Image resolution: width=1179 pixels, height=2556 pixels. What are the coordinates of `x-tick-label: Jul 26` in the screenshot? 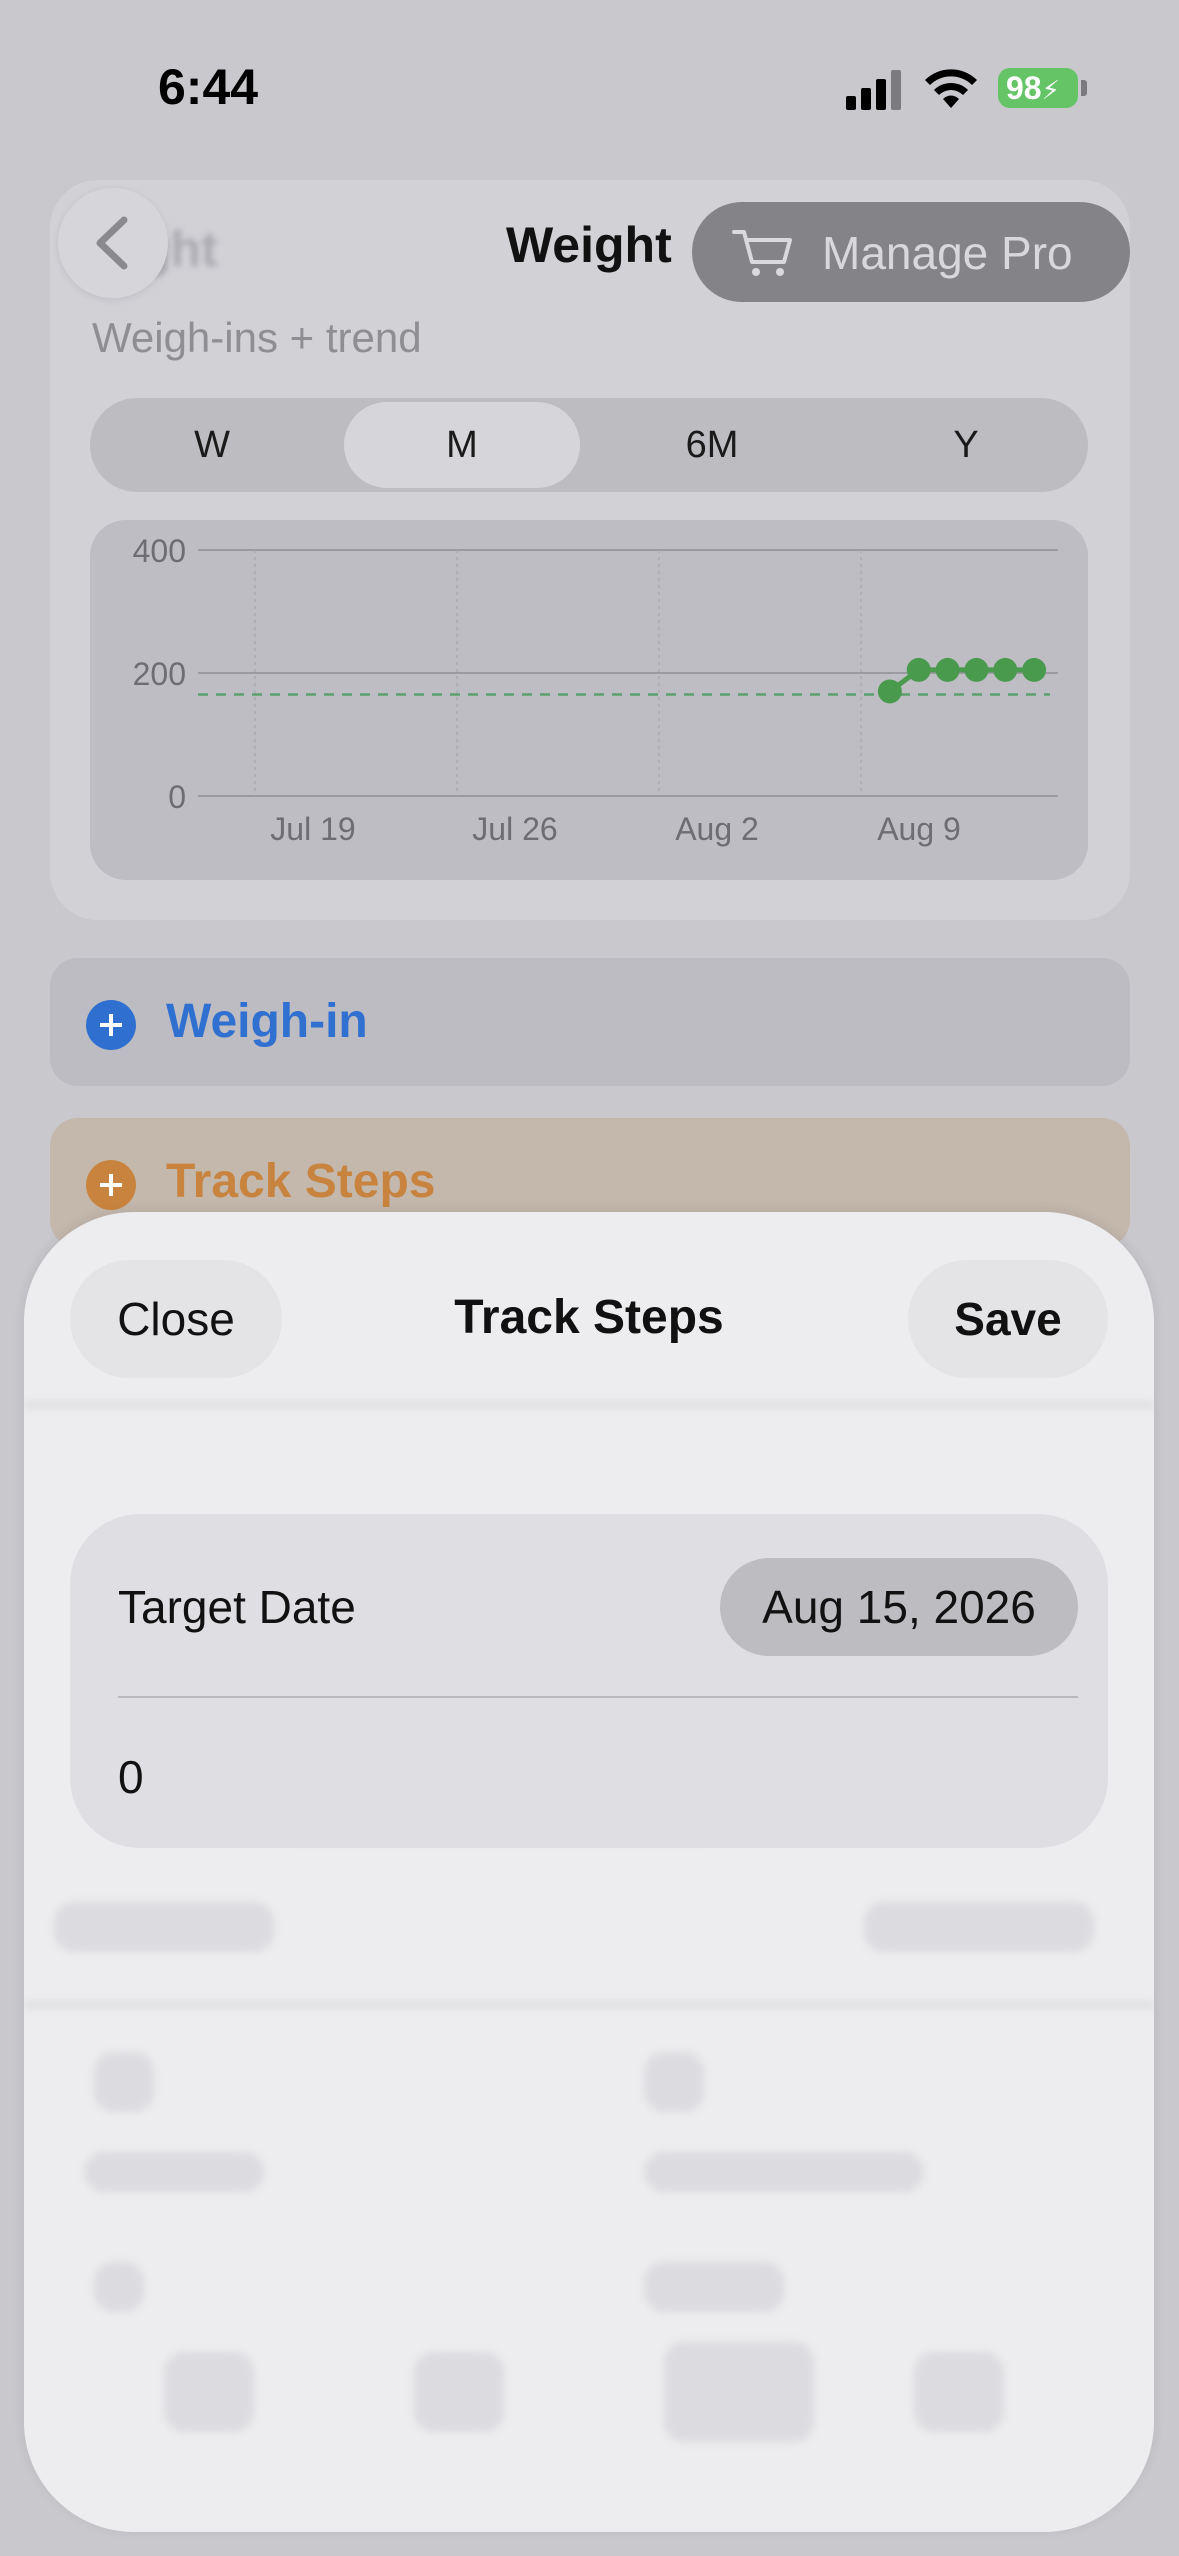 It's located at (514, 829).